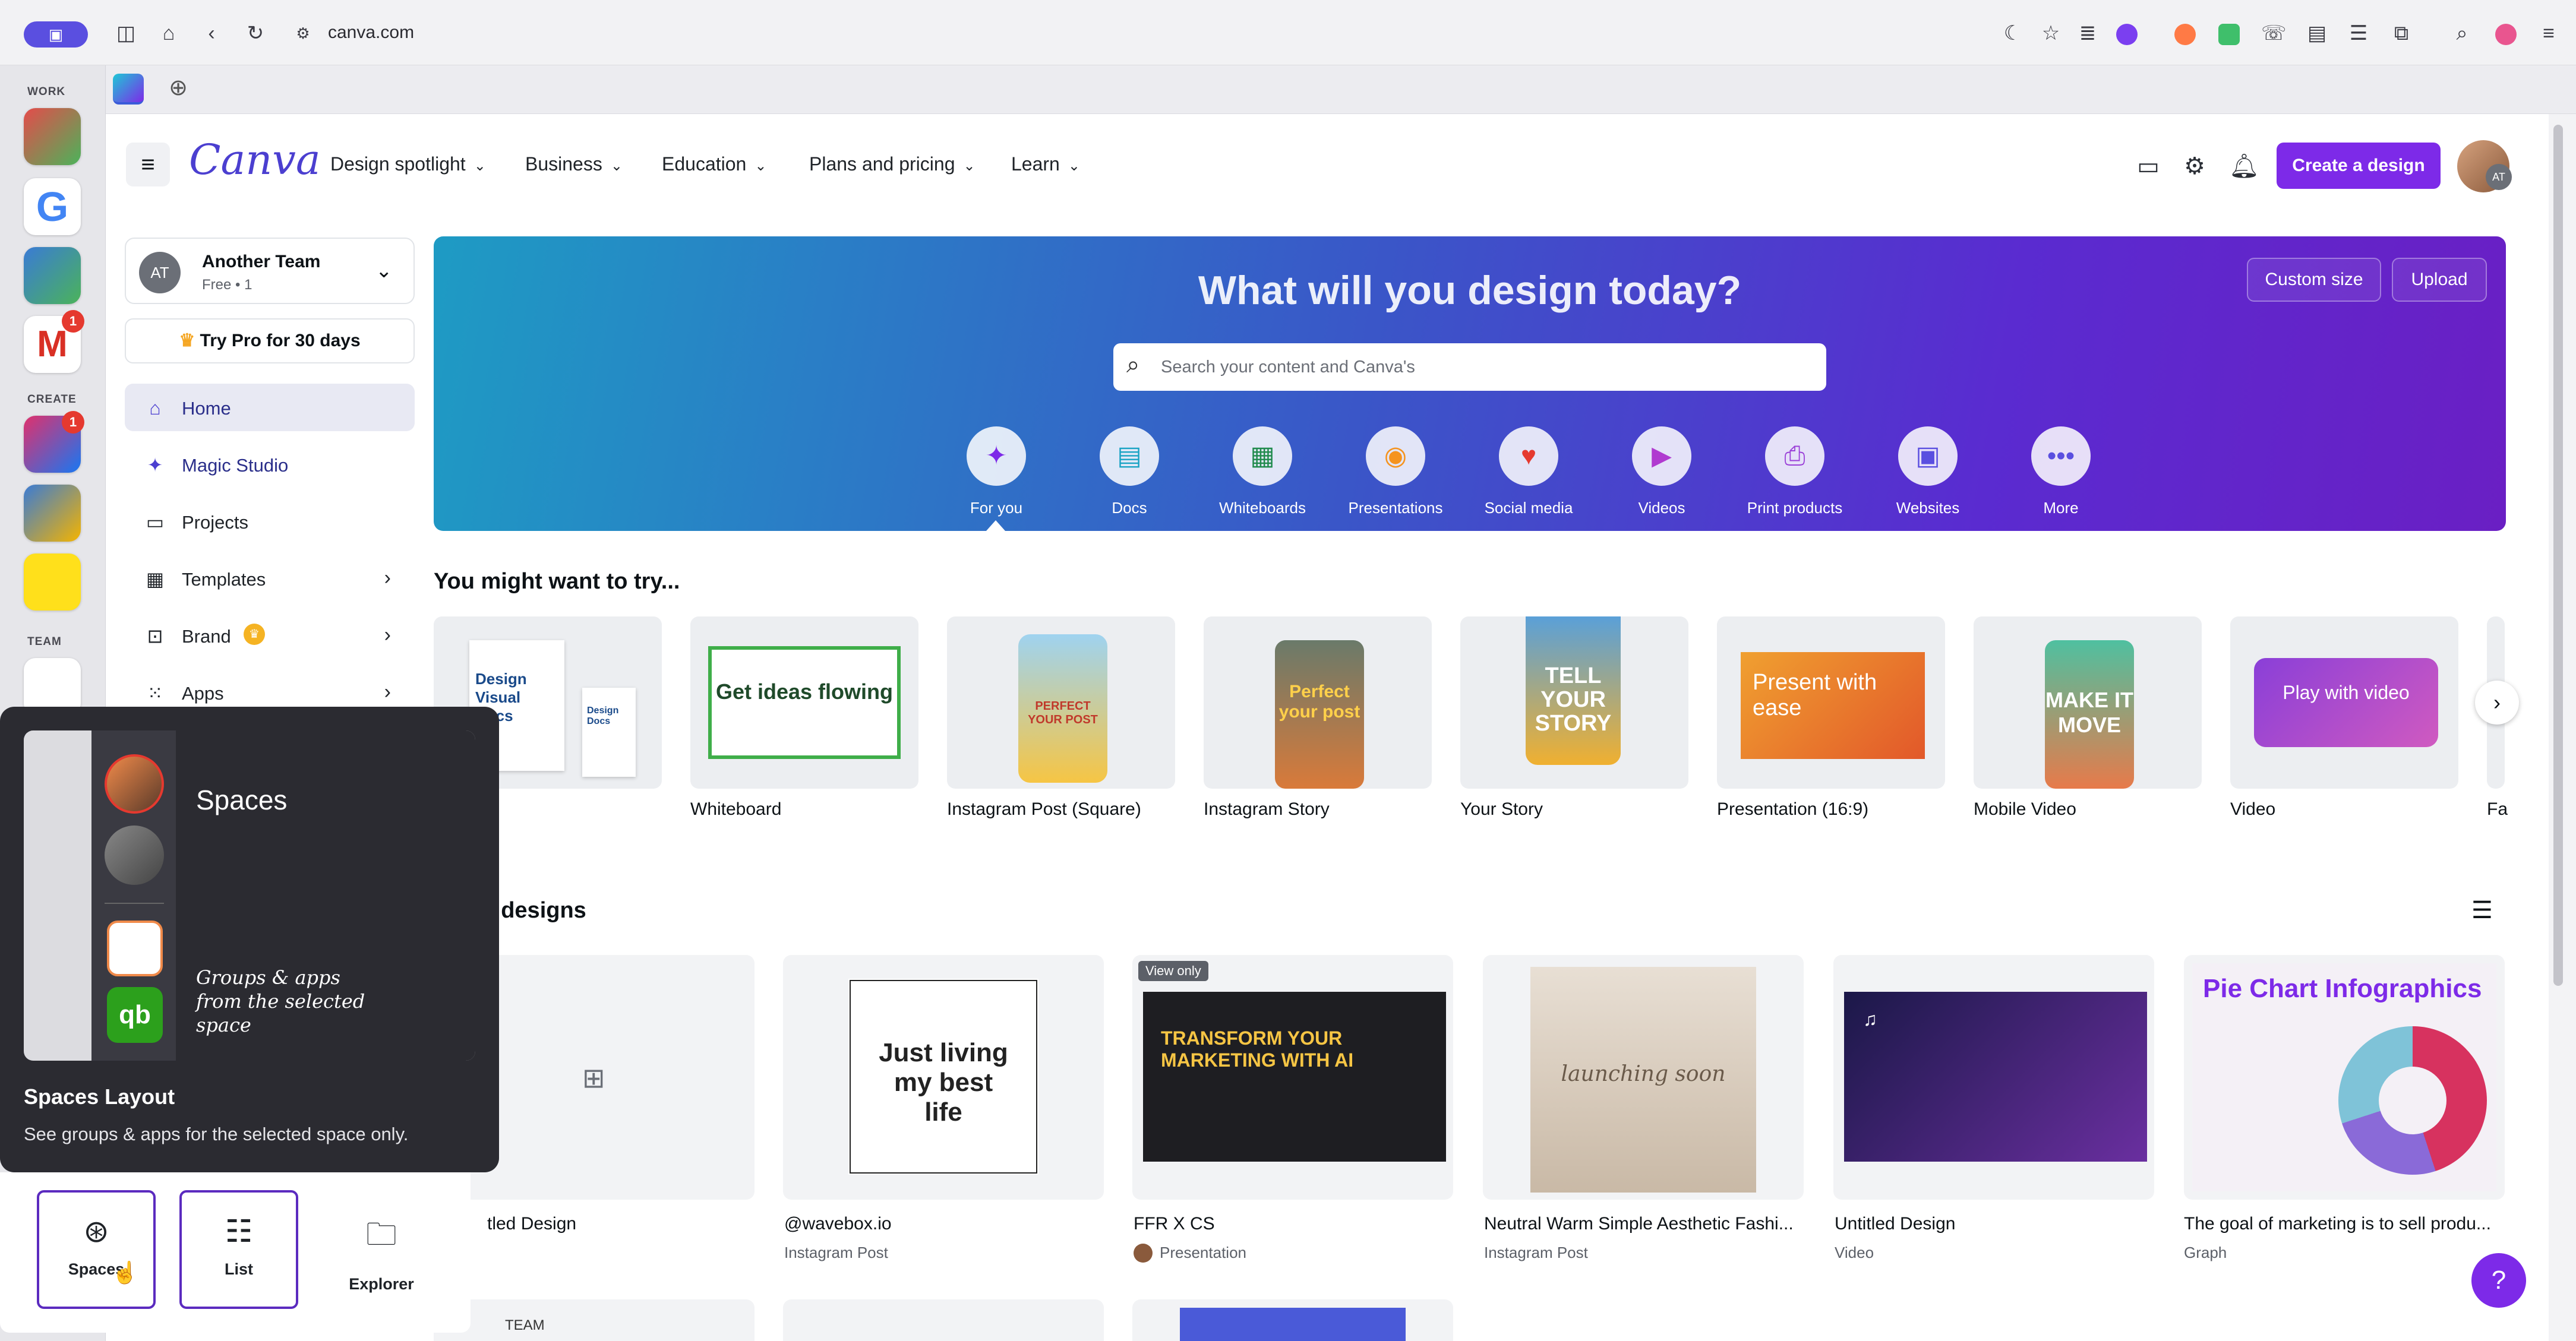  What do you see at coordinates (996, 456) in the screenshot?
I see `sparkle-icon: ✦` at bounding box center [996, 456].